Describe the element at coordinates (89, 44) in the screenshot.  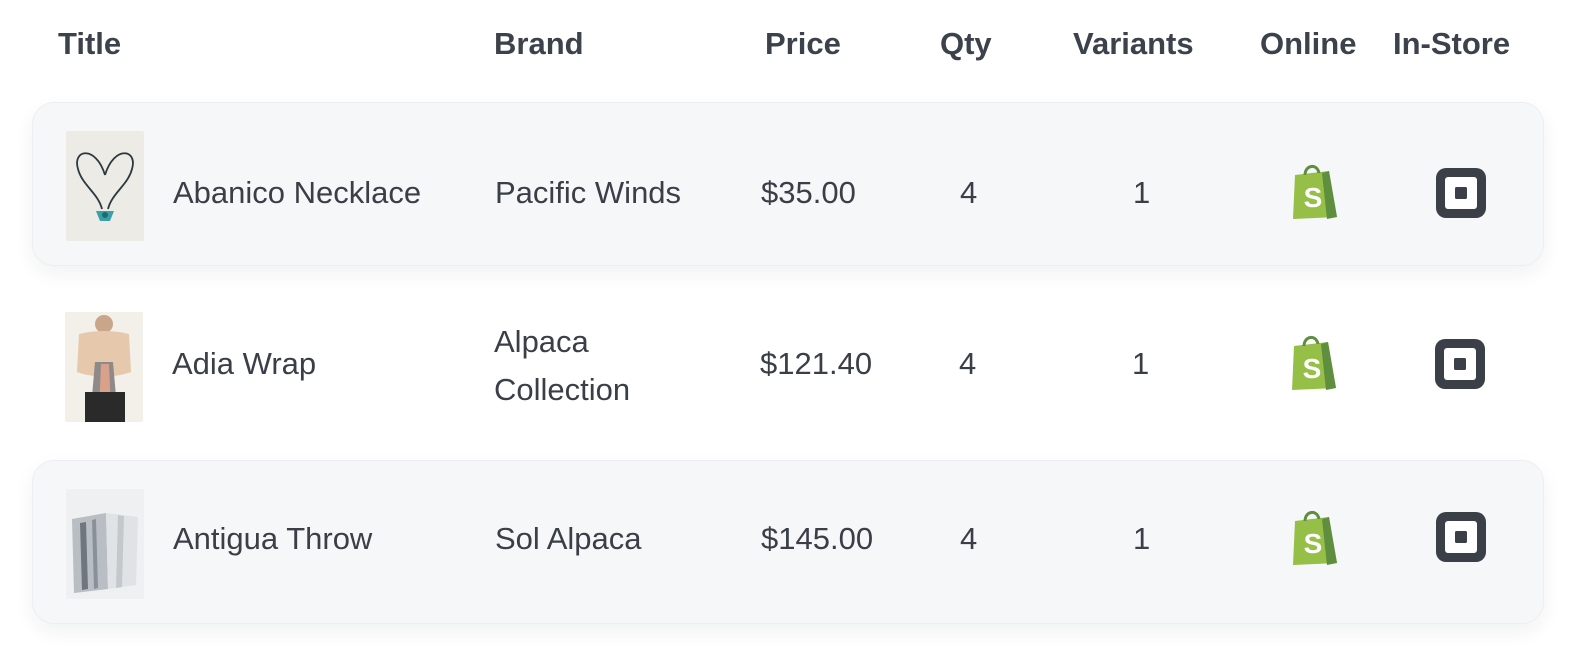
I see `header-title: Title` at that location.